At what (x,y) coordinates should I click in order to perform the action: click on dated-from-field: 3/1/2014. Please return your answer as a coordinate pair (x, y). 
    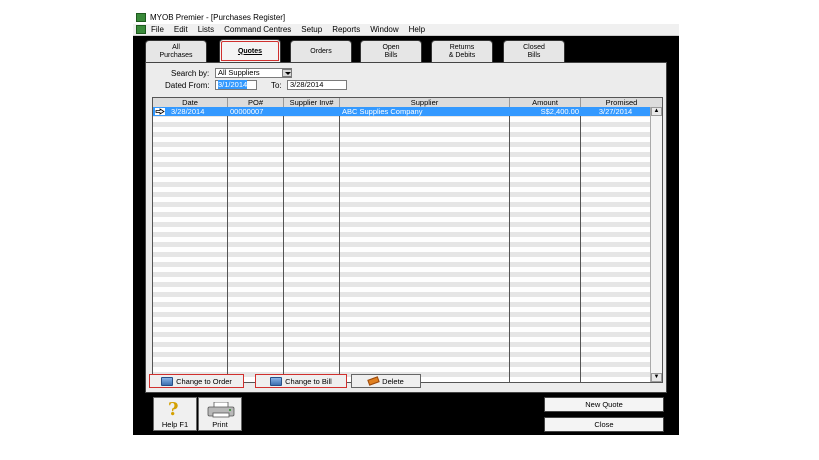
    Looking at the image, I should click on (236, 85).